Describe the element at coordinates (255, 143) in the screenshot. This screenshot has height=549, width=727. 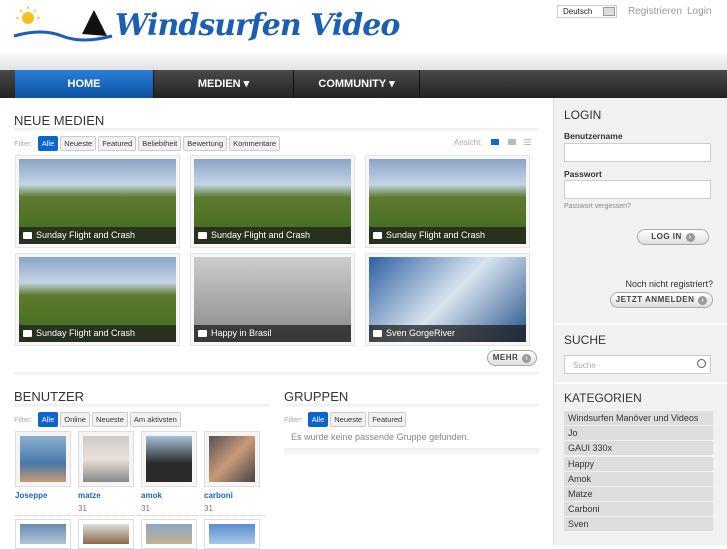
I see `filter-kommentare: Kommentare` at that location.